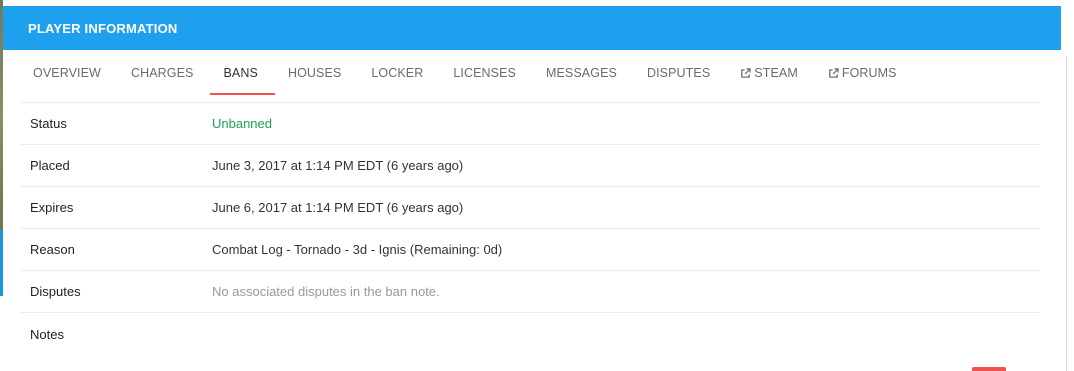 Image resolution: width=1074 pixels, height=371 pixels. I want to click on tab-overview: OVERVIEW, so click(69, 73).